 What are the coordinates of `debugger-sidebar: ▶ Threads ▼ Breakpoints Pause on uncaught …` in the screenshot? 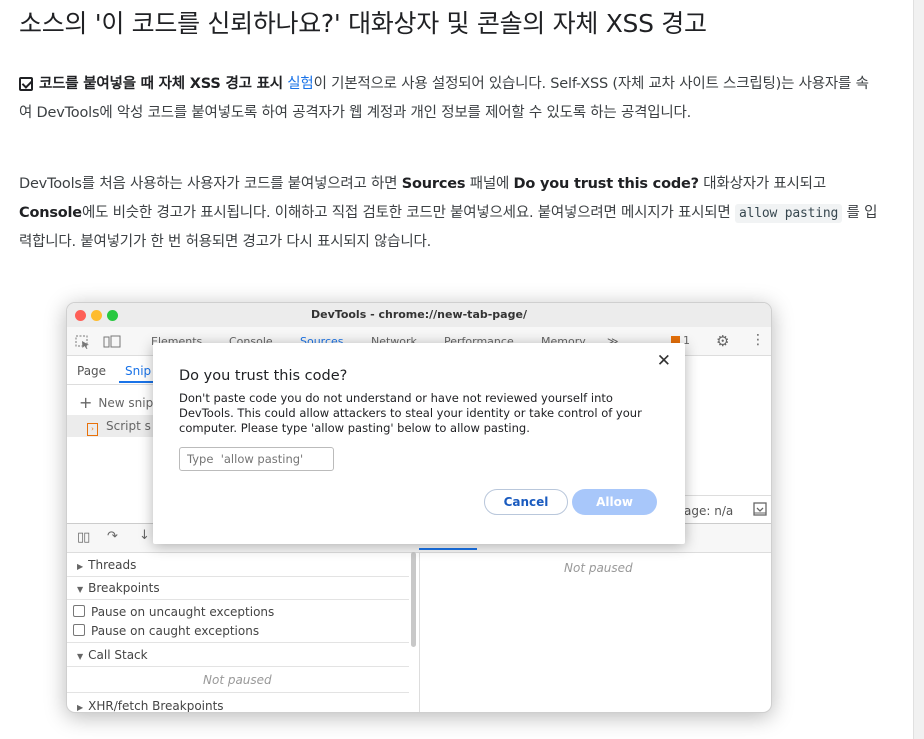 It's located at (242, 632).